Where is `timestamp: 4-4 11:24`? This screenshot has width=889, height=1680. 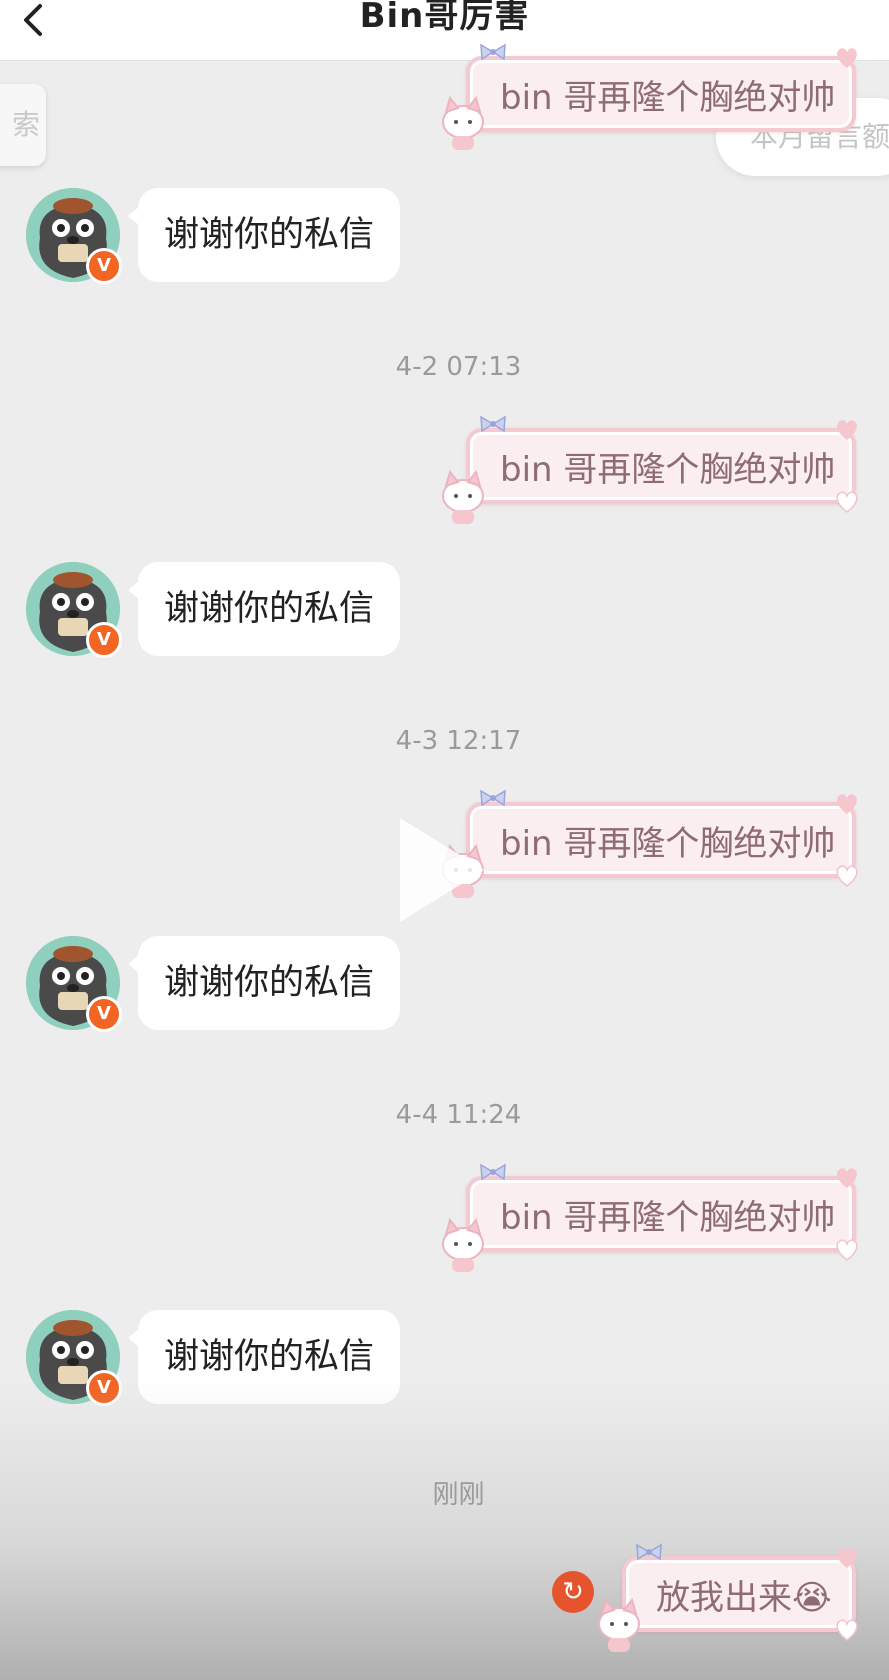 timestamp: 4-4 11:24 is located at coordinates (458, 1115).